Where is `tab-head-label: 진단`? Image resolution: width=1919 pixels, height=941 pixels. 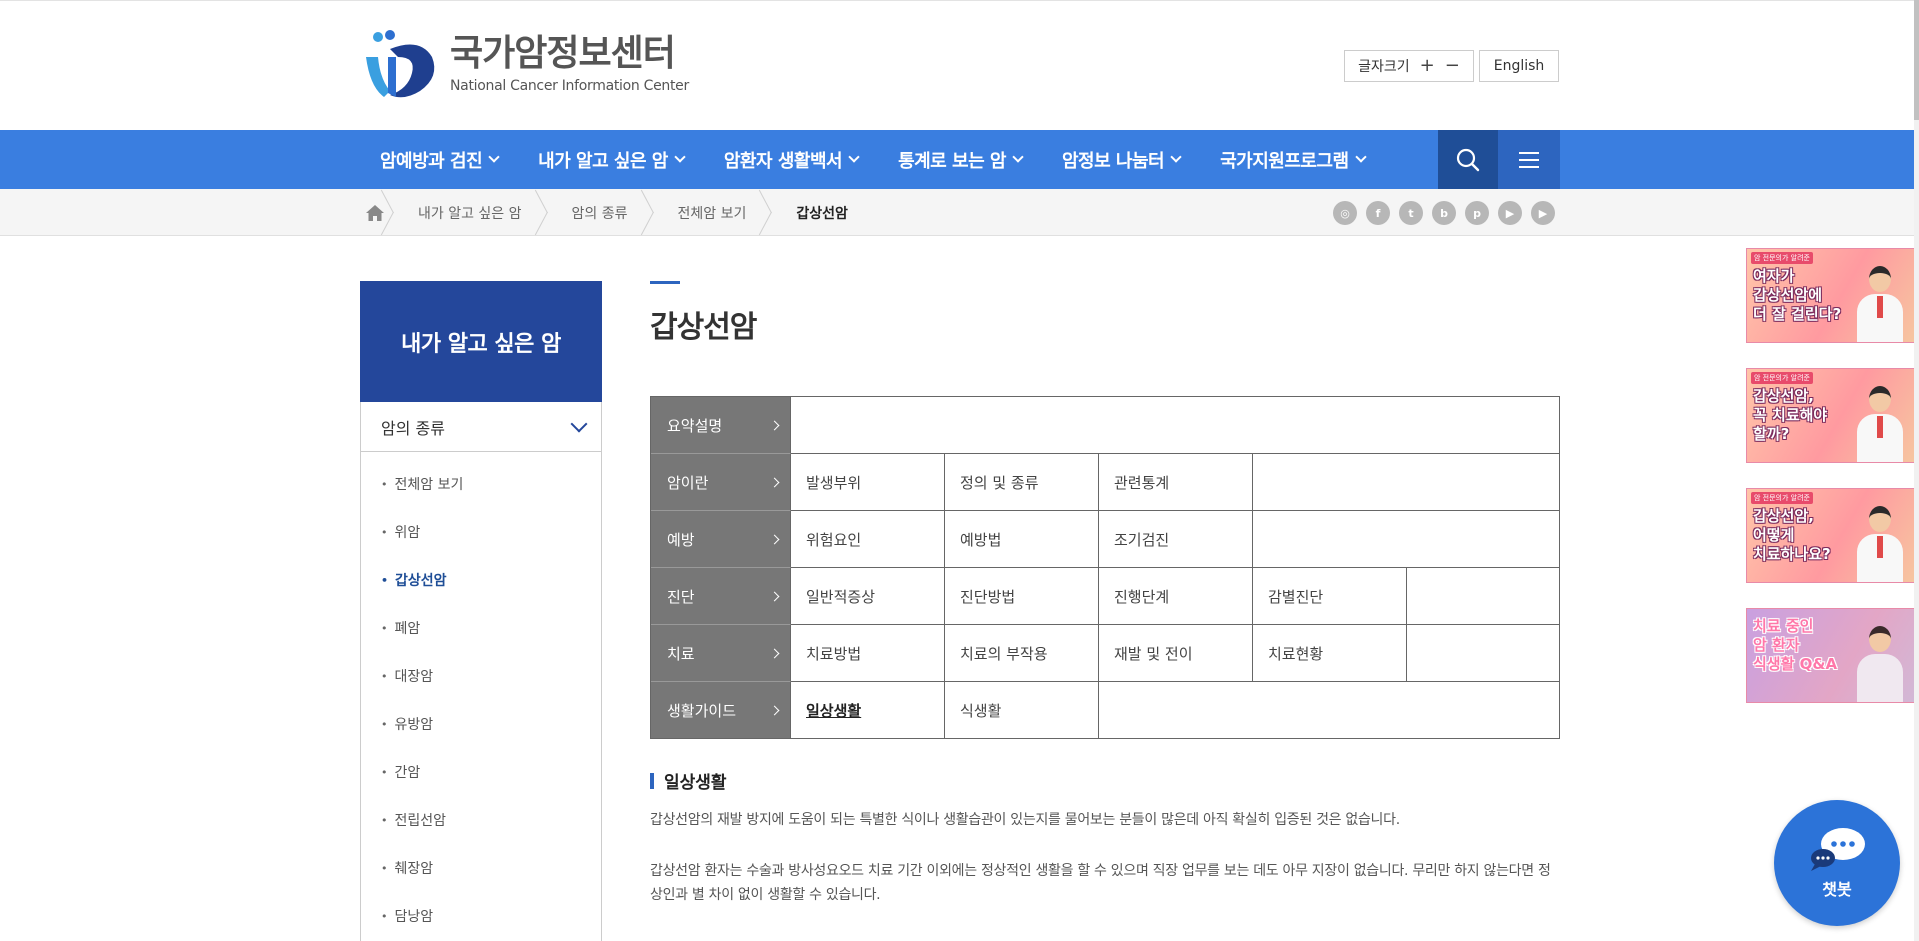 tab-head-label: 진단 is located at coordinates (681, 596).